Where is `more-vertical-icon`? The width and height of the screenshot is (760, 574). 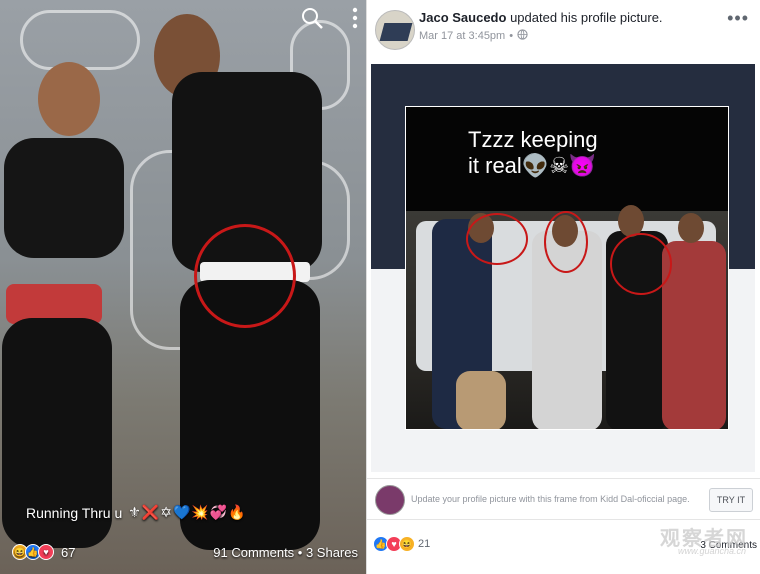 more-vertical-icon is located at coordinates (355, 18).